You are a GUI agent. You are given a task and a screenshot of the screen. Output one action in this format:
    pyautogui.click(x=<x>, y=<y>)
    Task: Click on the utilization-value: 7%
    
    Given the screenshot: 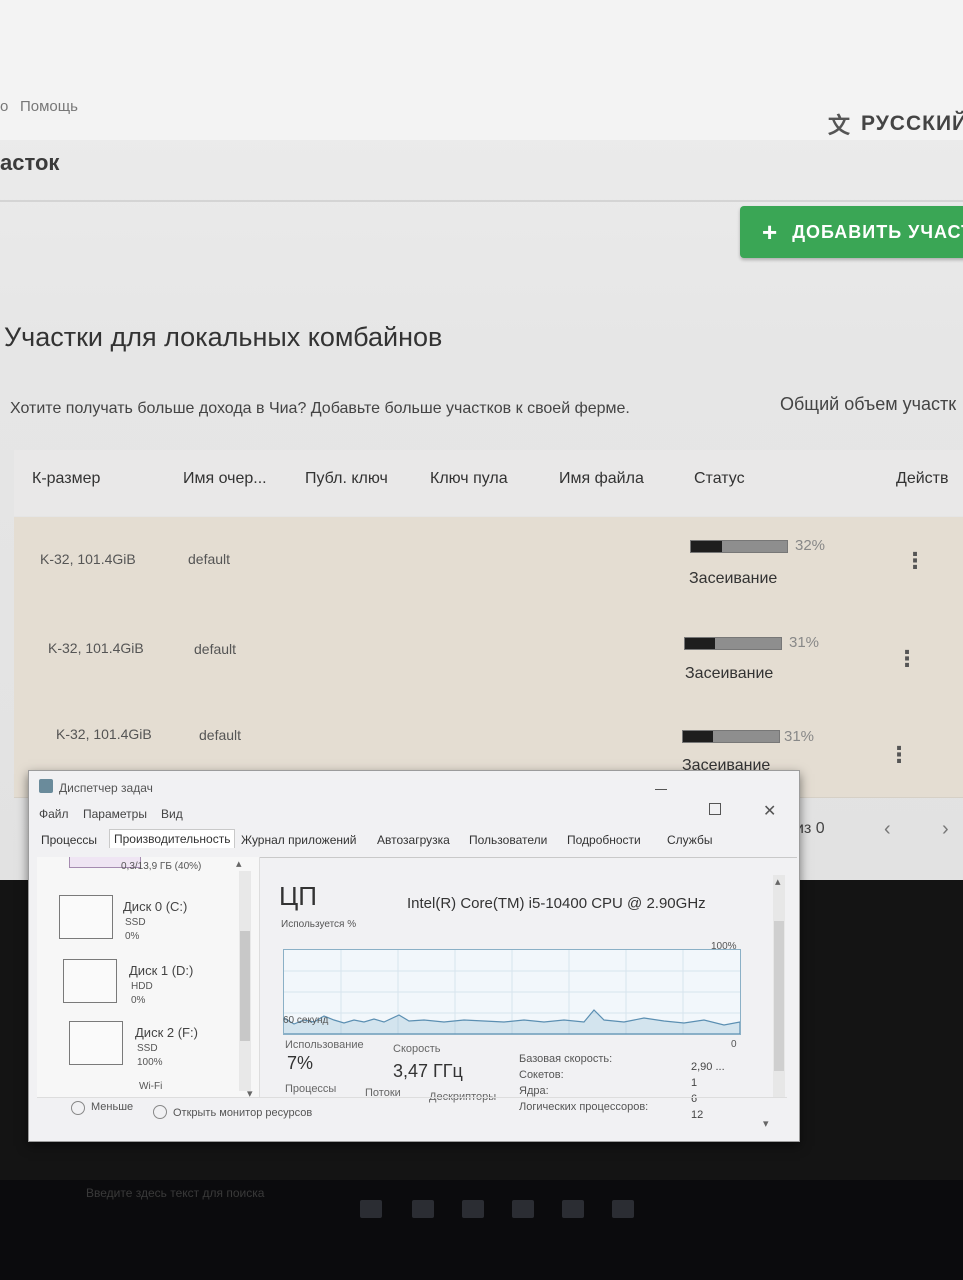 What is the action you would take?
    pyautogui.click(x=300, y=1063)
    